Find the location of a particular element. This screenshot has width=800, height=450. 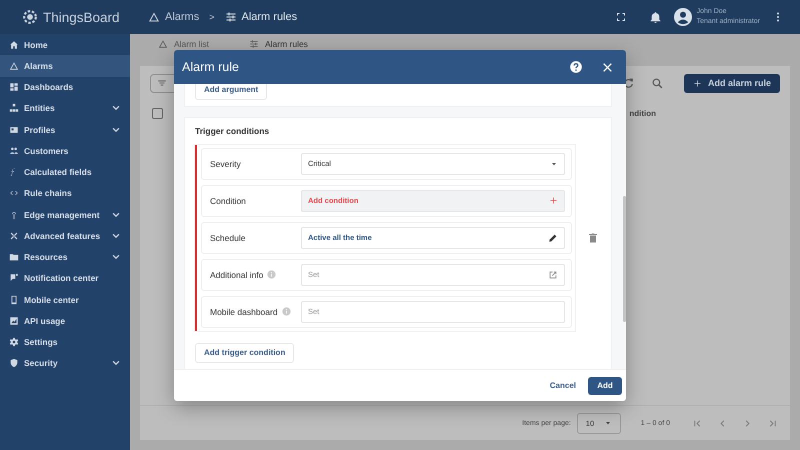

sidebar-item: Entities is located at coordinates (65, 108).